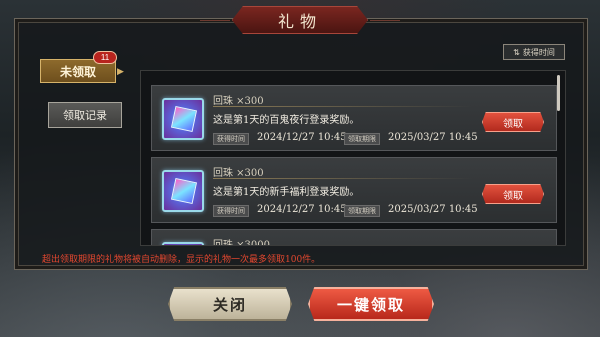  I want to click on title-divider-left, so click(215, 20).